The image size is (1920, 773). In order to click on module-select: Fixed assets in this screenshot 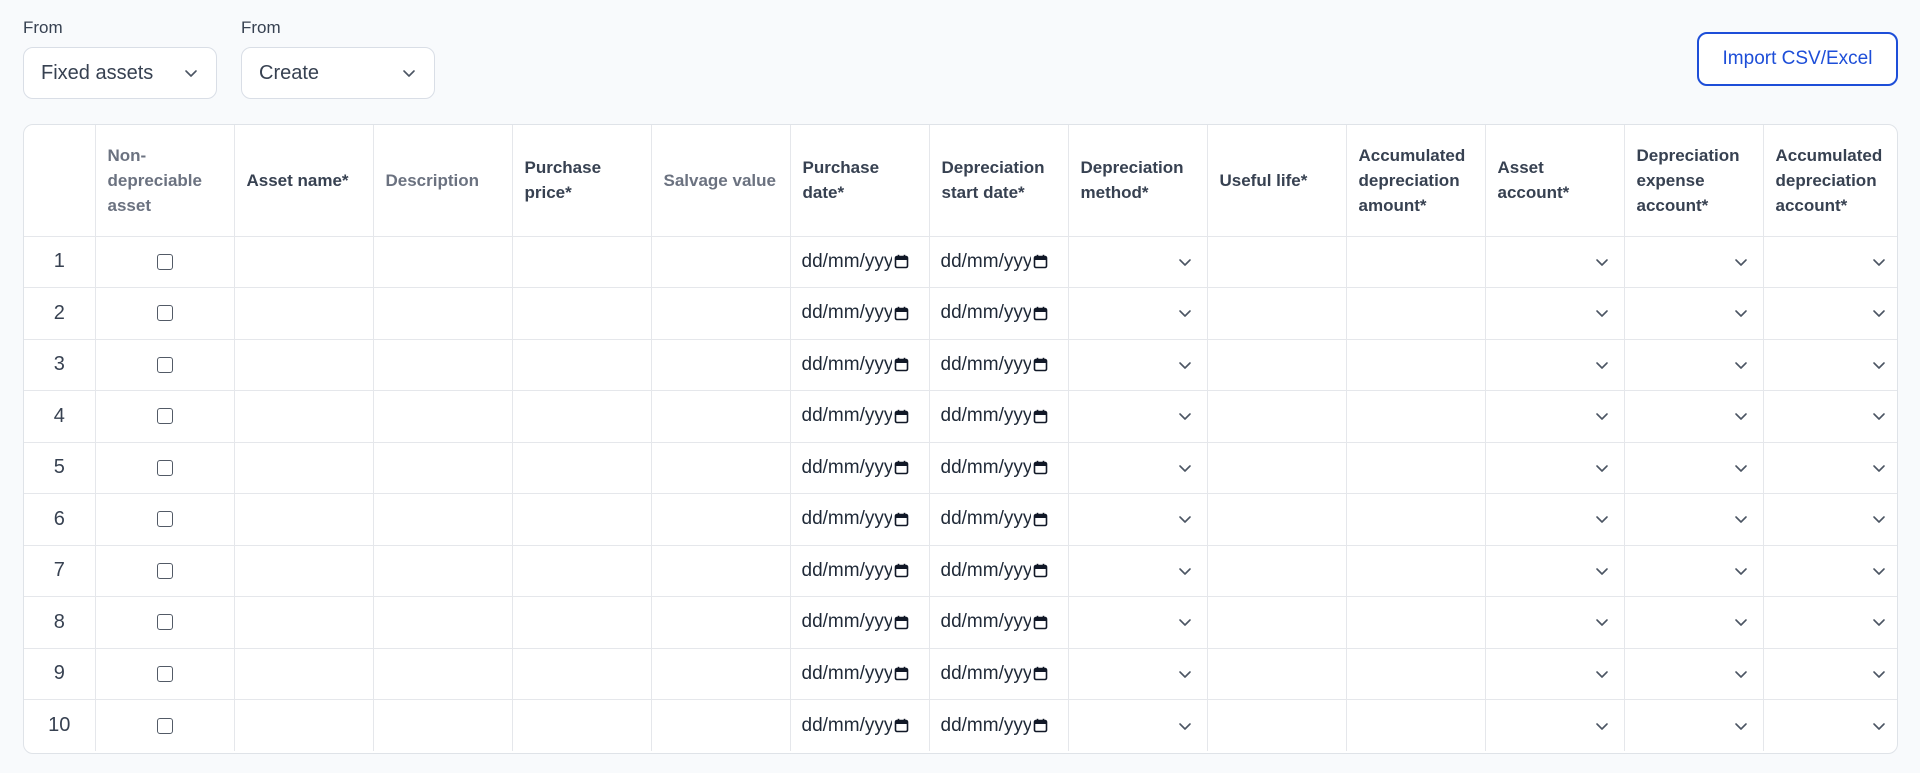, I will do `click(120, 73)`.